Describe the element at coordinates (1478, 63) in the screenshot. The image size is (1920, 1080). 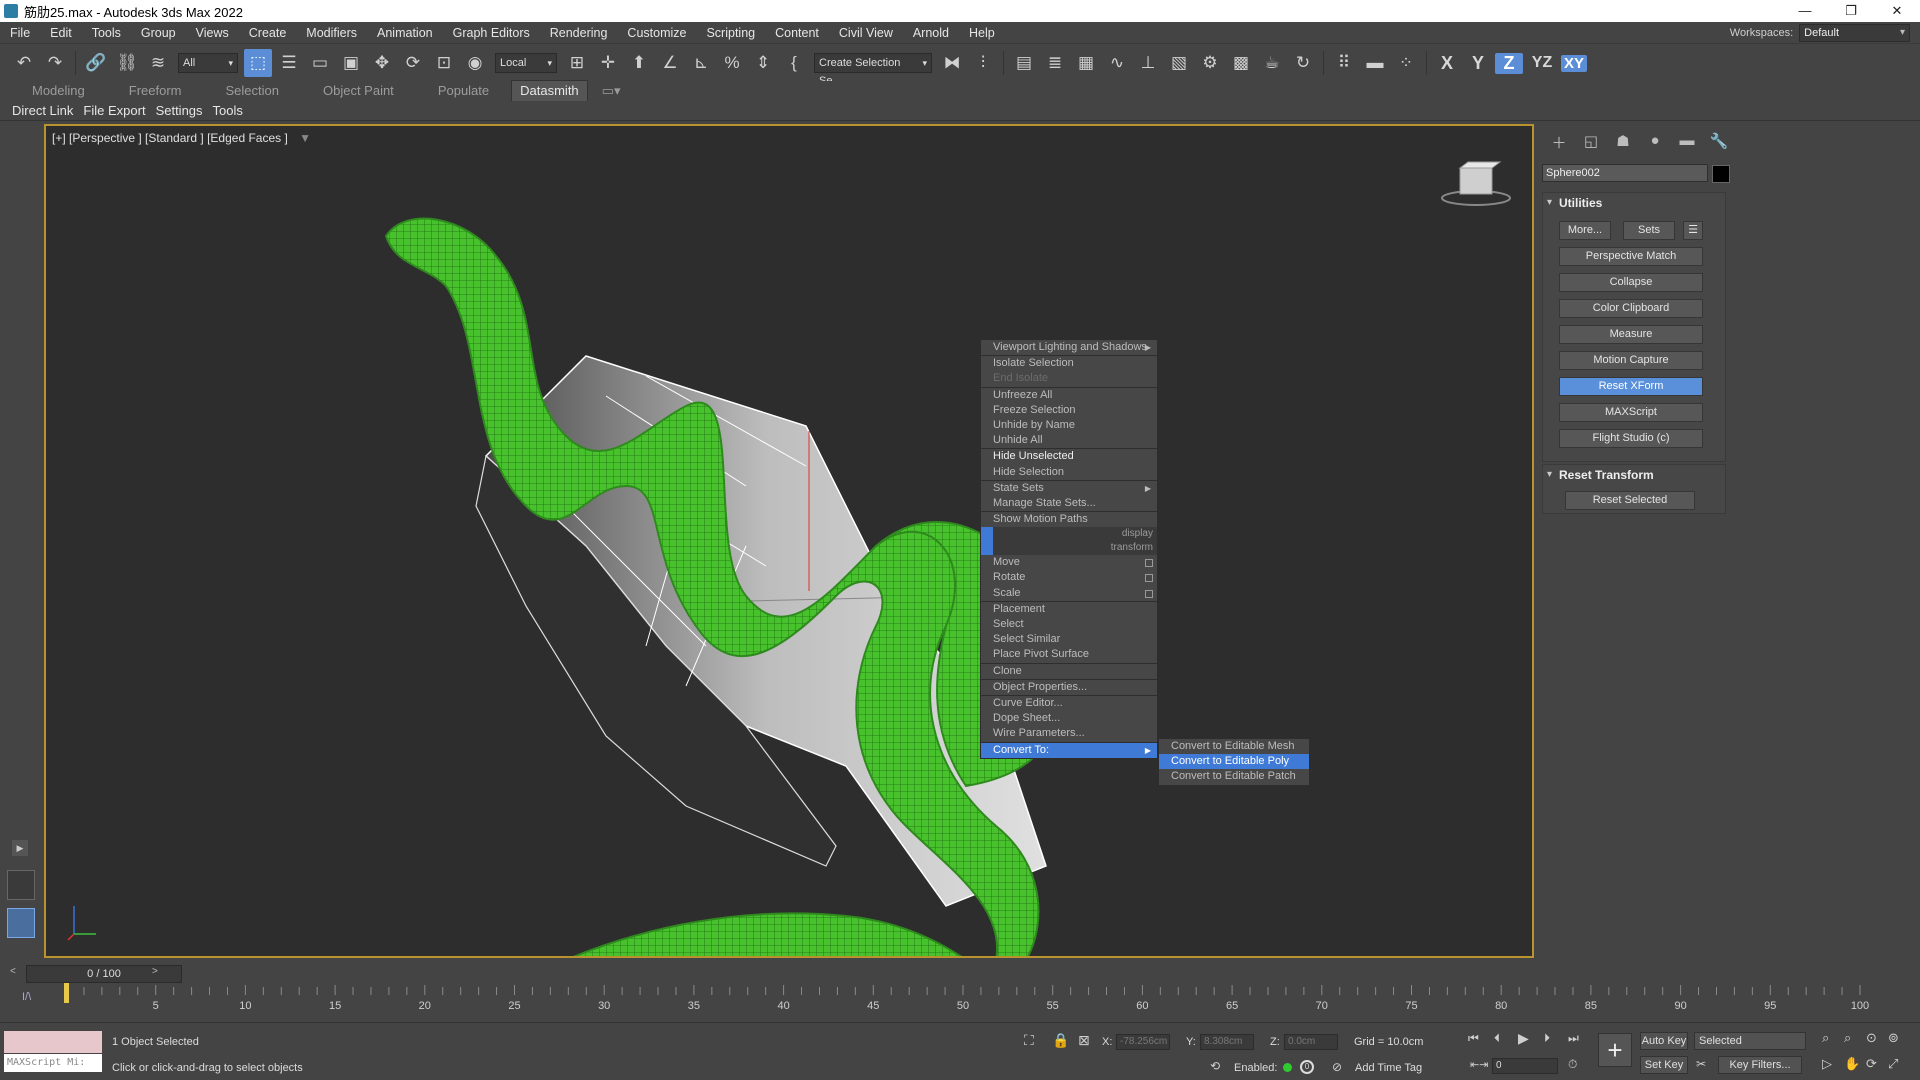
I see `axis-y-button: Y` at that location.